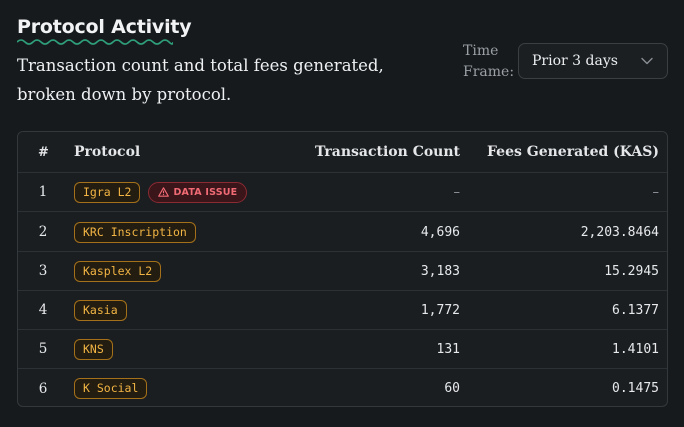 This screenshot has height=427, width=684. I want to click on row-number: 5, so click(43, 349).